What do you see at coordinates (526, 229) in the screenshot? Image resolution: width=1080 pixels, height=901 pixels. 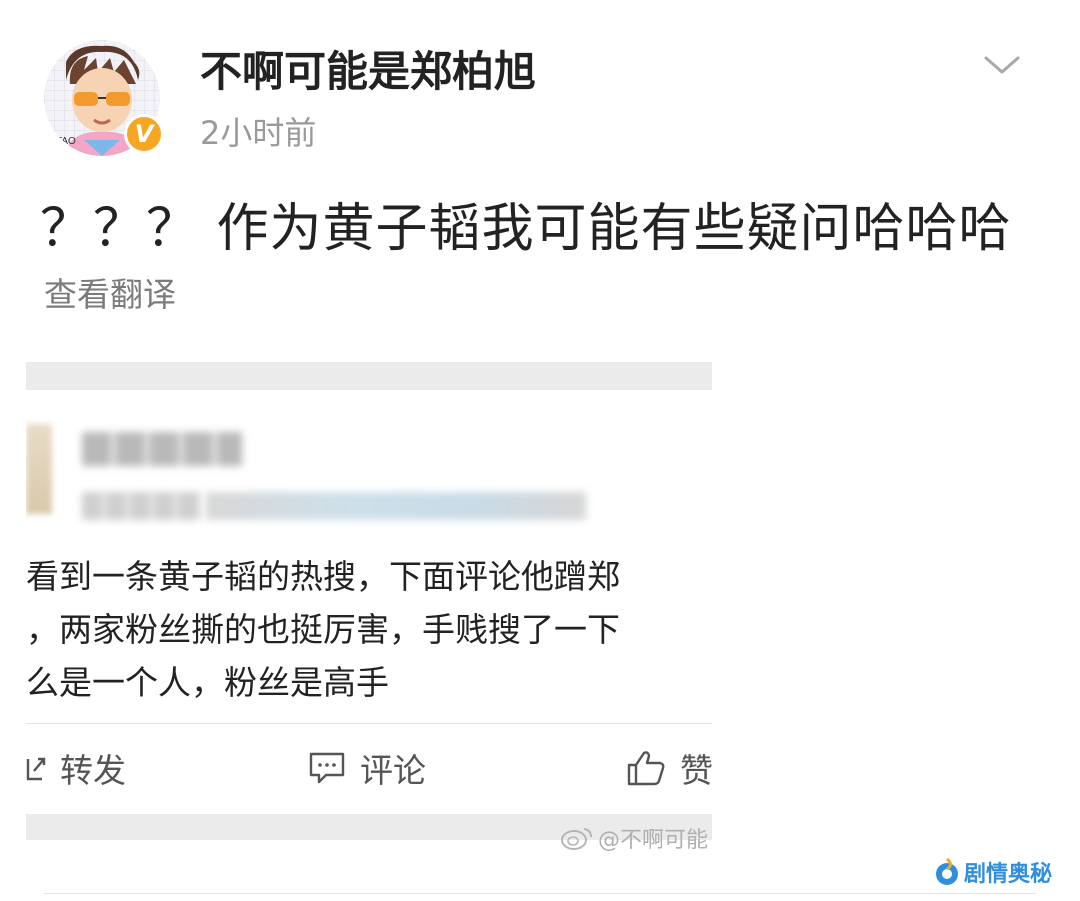 I see `post-text: ？？？ 作为黄子韬我可能有些疑问哈哈哈` at bounding box center [526, 229].